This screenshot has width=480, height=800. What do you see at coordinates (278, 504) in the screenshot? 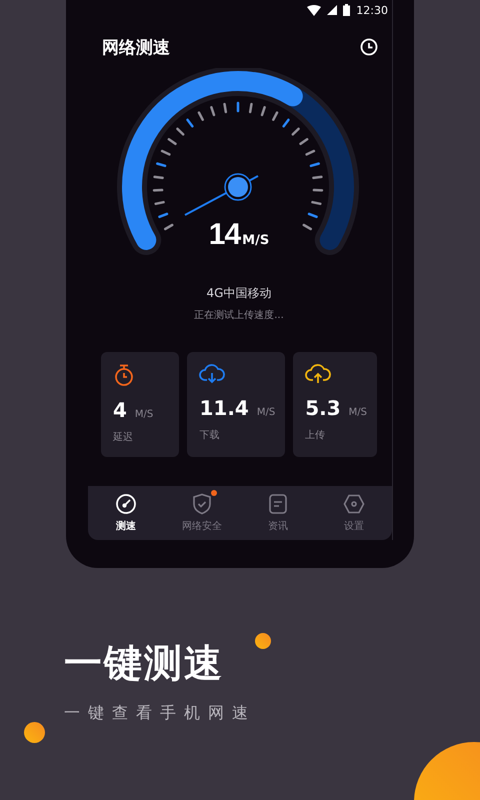
I see `document-icon` at bounding box center [278, 504].